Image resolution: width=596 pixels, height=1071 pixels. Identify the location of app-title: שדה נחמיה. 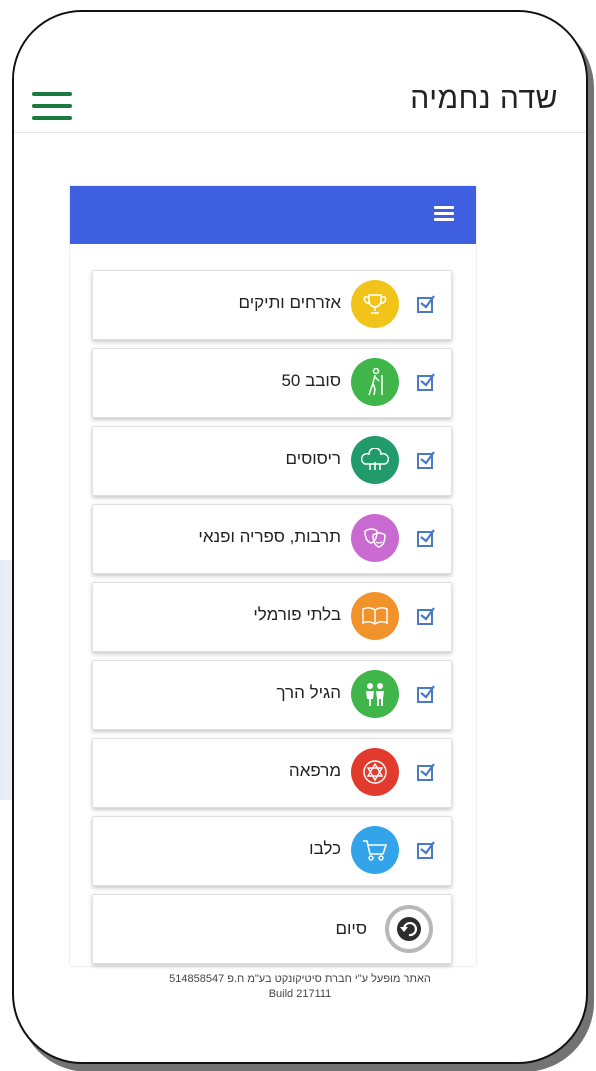
(484, 98).